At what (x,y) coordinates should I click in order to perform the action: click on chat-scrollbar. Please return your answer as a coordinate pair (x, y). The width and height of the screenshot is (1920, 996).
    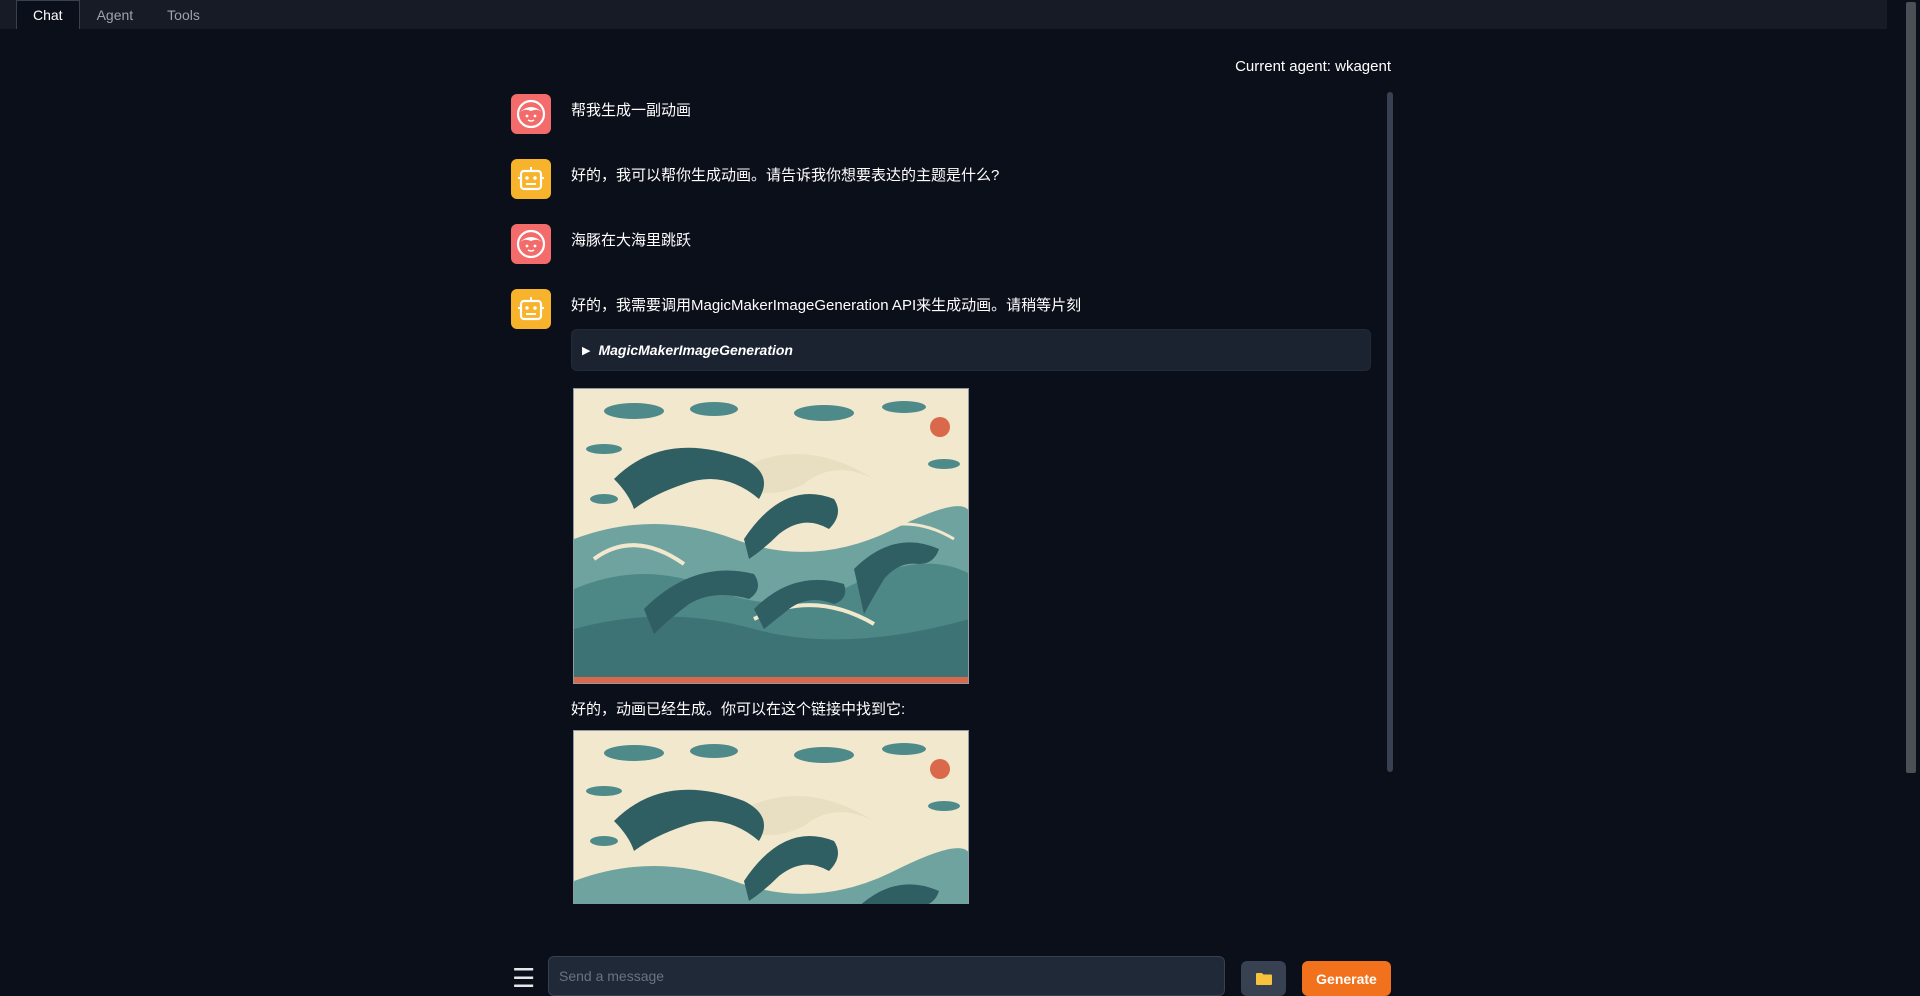
    Looking at the image, I should click on (1390, 432).